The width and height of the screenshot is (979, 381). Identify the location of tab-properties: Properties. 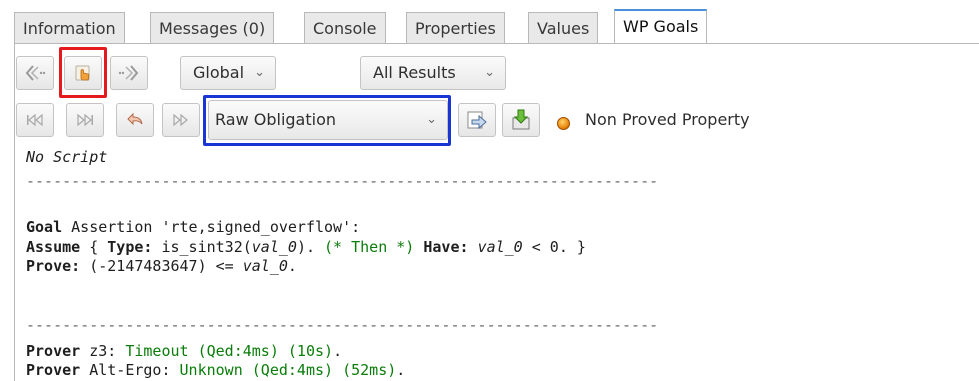
(455, 28).